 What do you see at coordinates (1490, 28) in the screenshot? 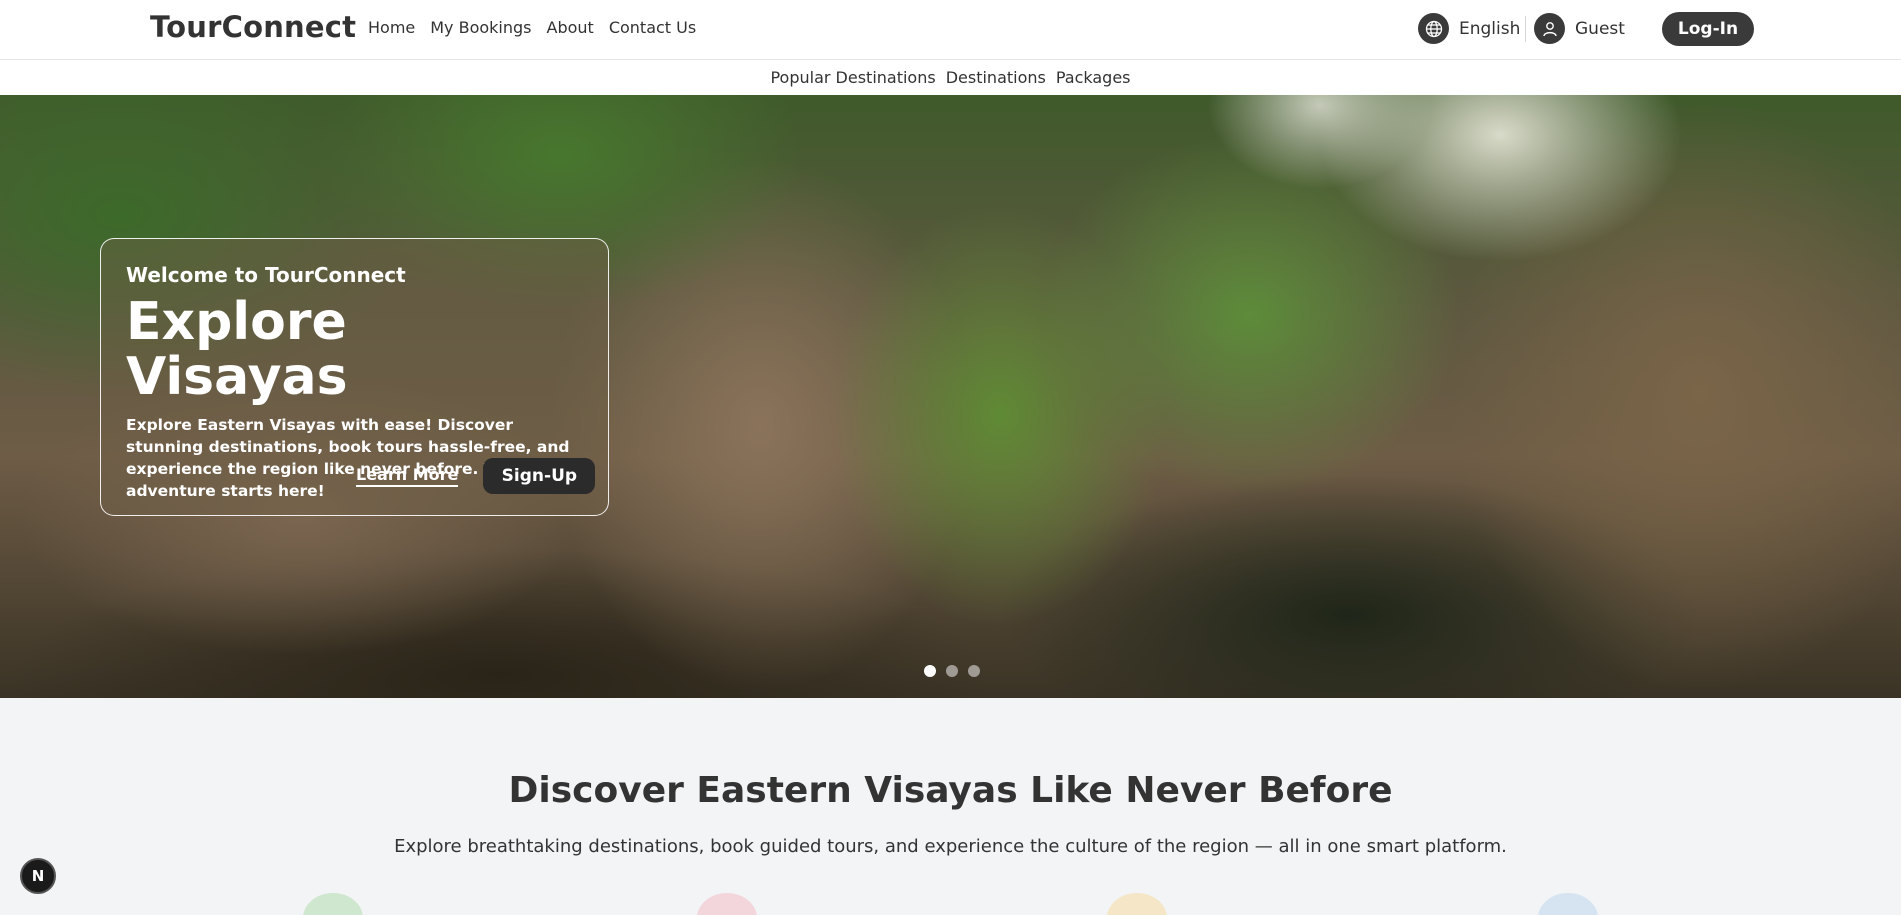
I see `language-label: English` at bounding box center [1490, 28].